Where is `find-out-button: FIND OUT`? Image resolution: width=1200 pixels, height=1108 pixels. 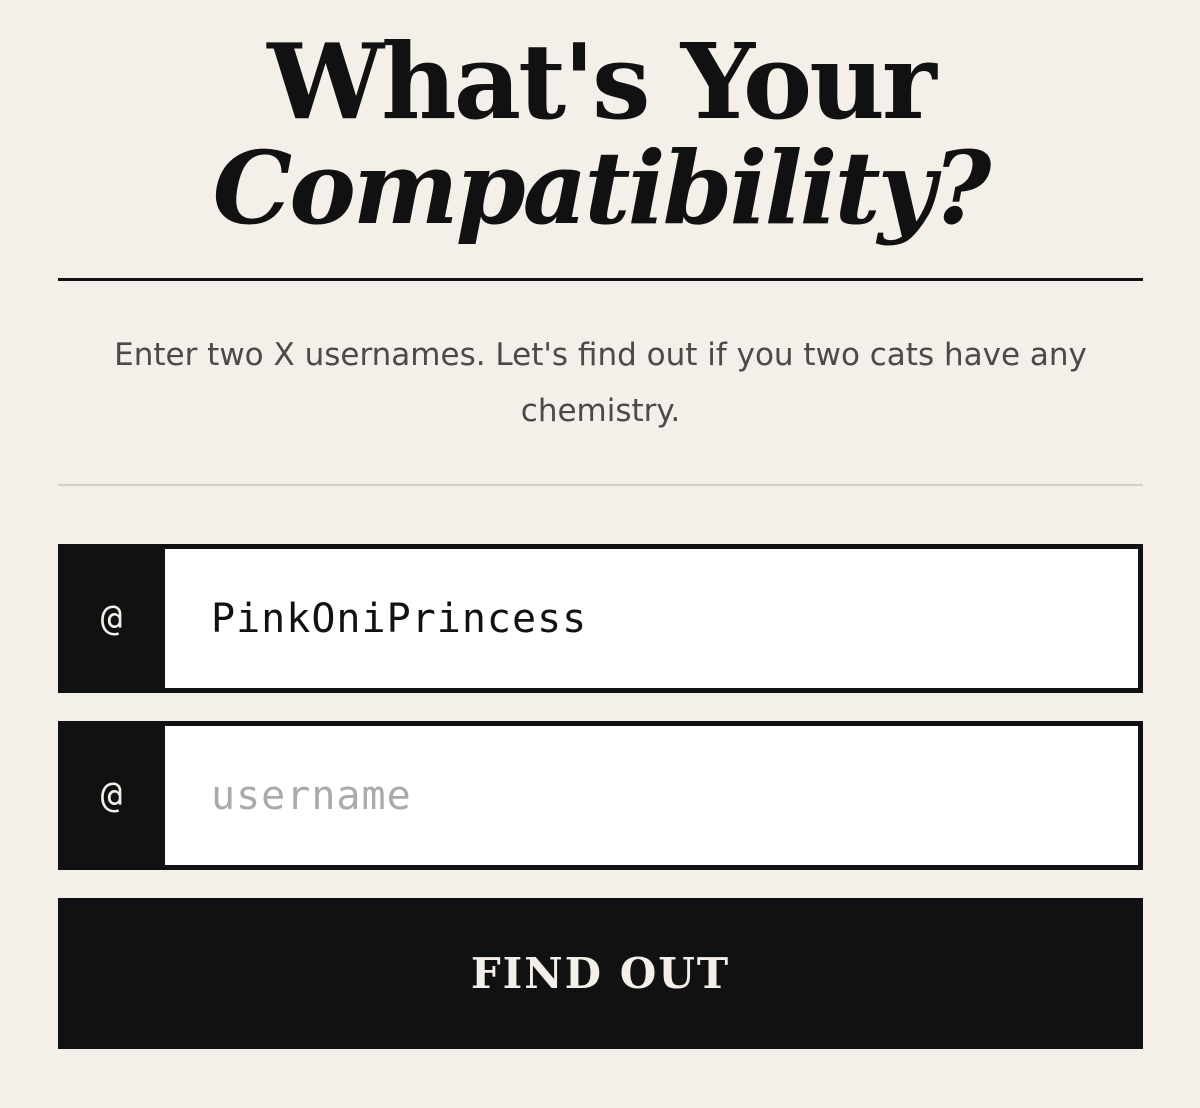
find-out-button: FIND OUT is located at coordinates (600, 973).